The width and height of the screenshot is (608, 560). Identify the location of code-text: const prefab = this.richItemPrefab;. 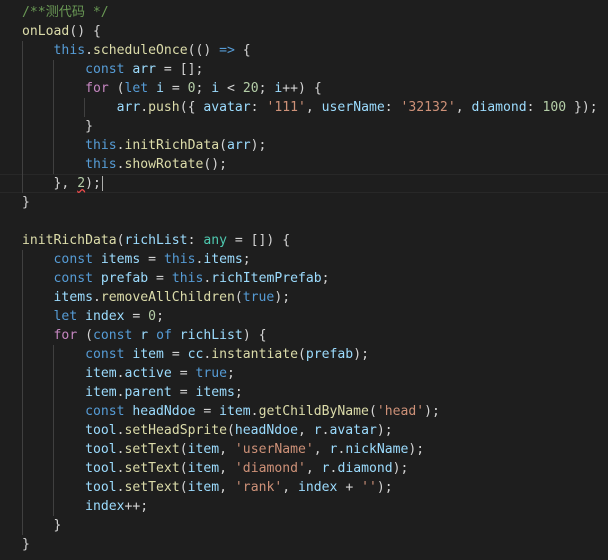
(176, 278).